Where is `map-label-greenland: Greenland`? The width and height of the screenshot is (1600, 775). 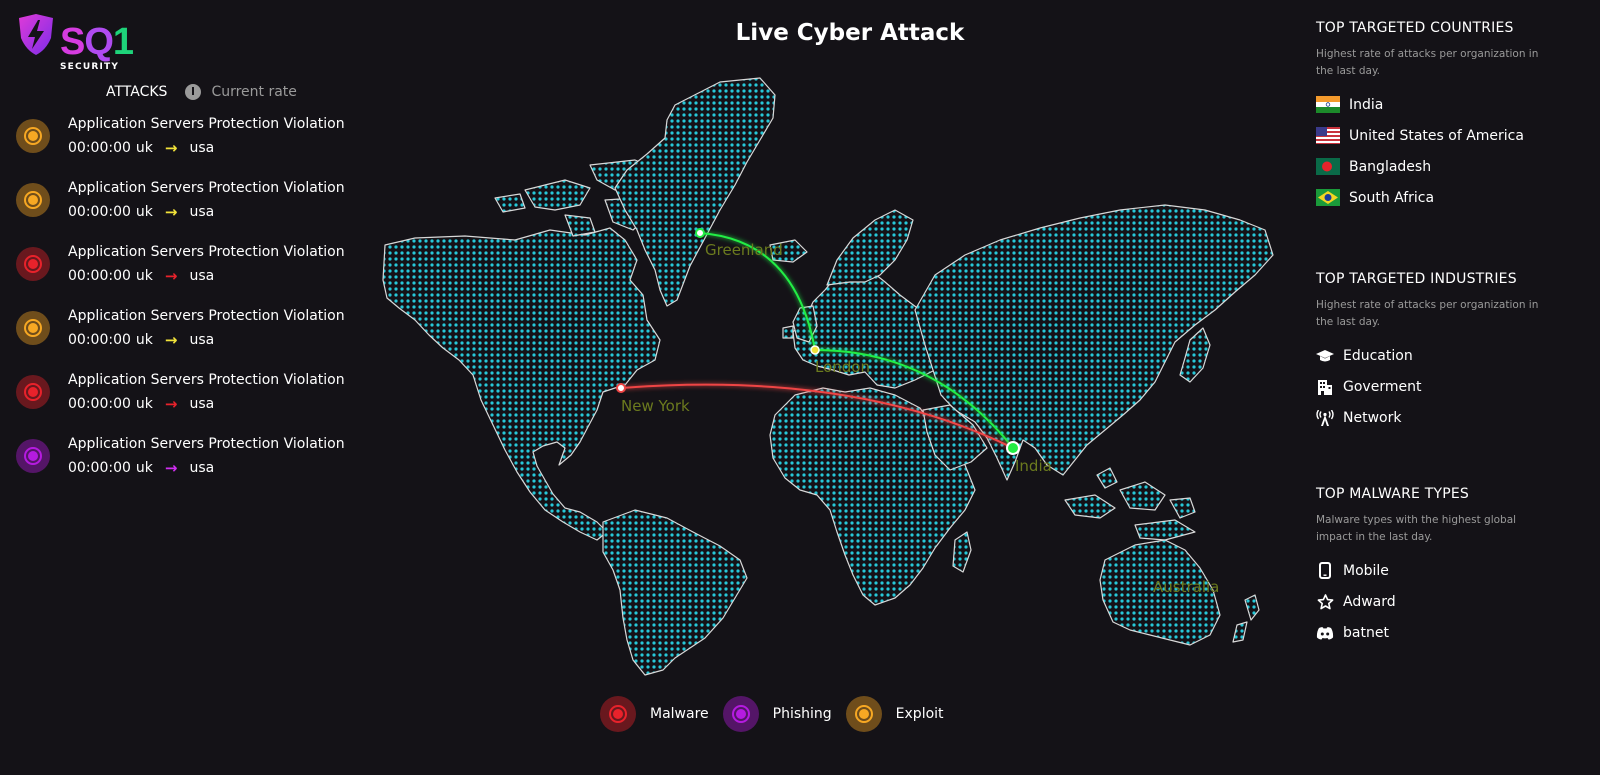
map-label-greenland: Greenland is located at coordinates (744, 250).